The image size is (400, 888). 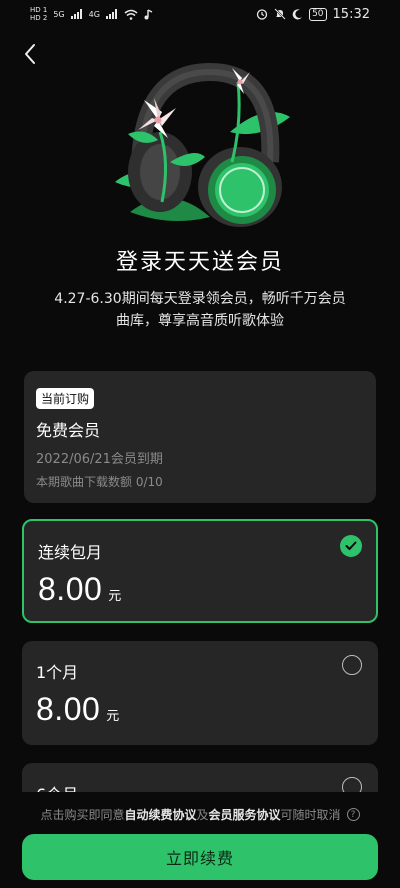 I want to click on checkmark-icon, so click(x=351, y=546).